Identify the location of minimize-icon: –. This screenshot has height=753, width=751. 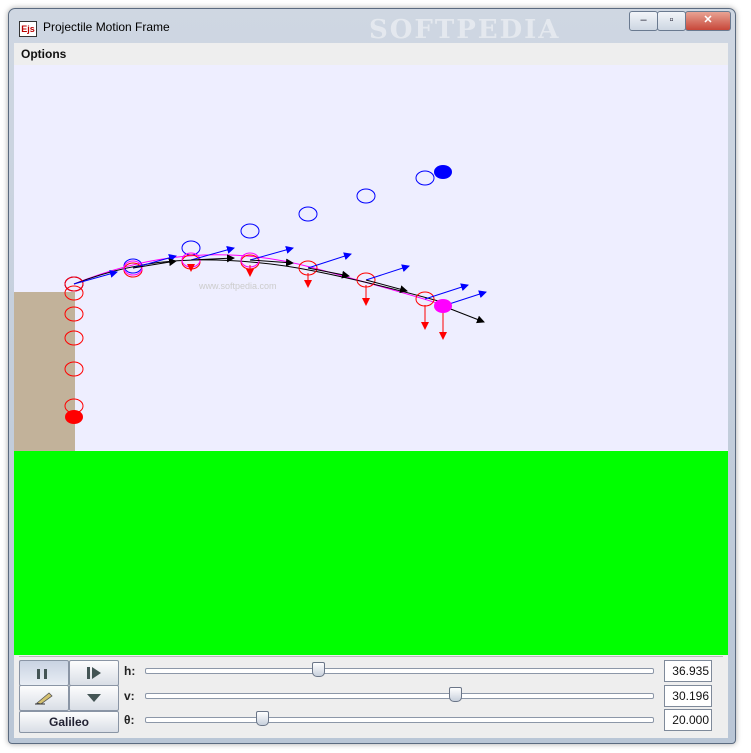
(643, 20).